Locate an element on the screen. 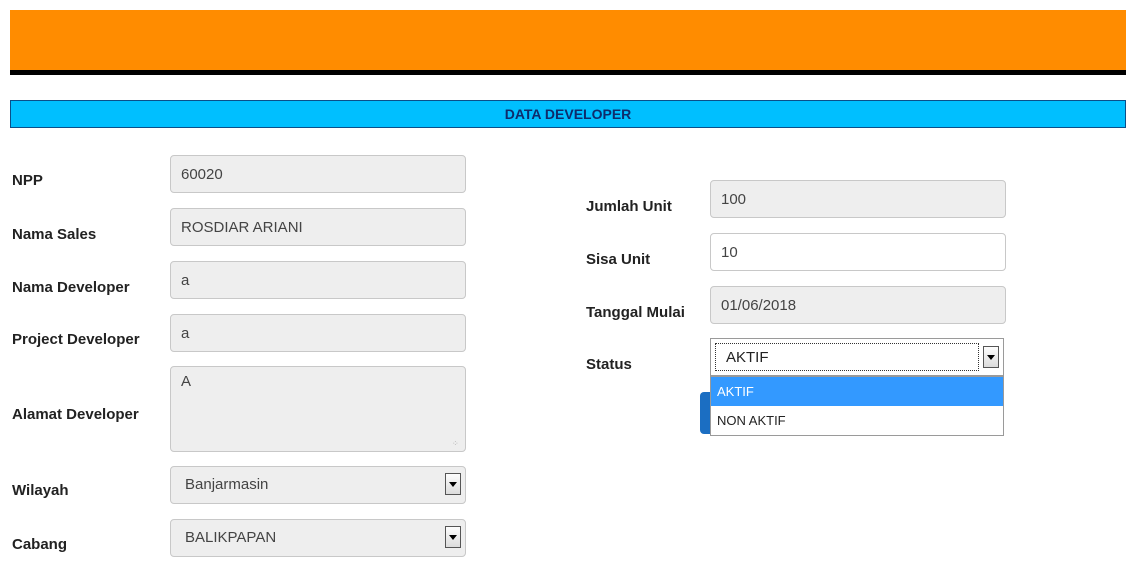 This screenshot has height=563, width=1126. npp-field is located at coordinates (318, 174).